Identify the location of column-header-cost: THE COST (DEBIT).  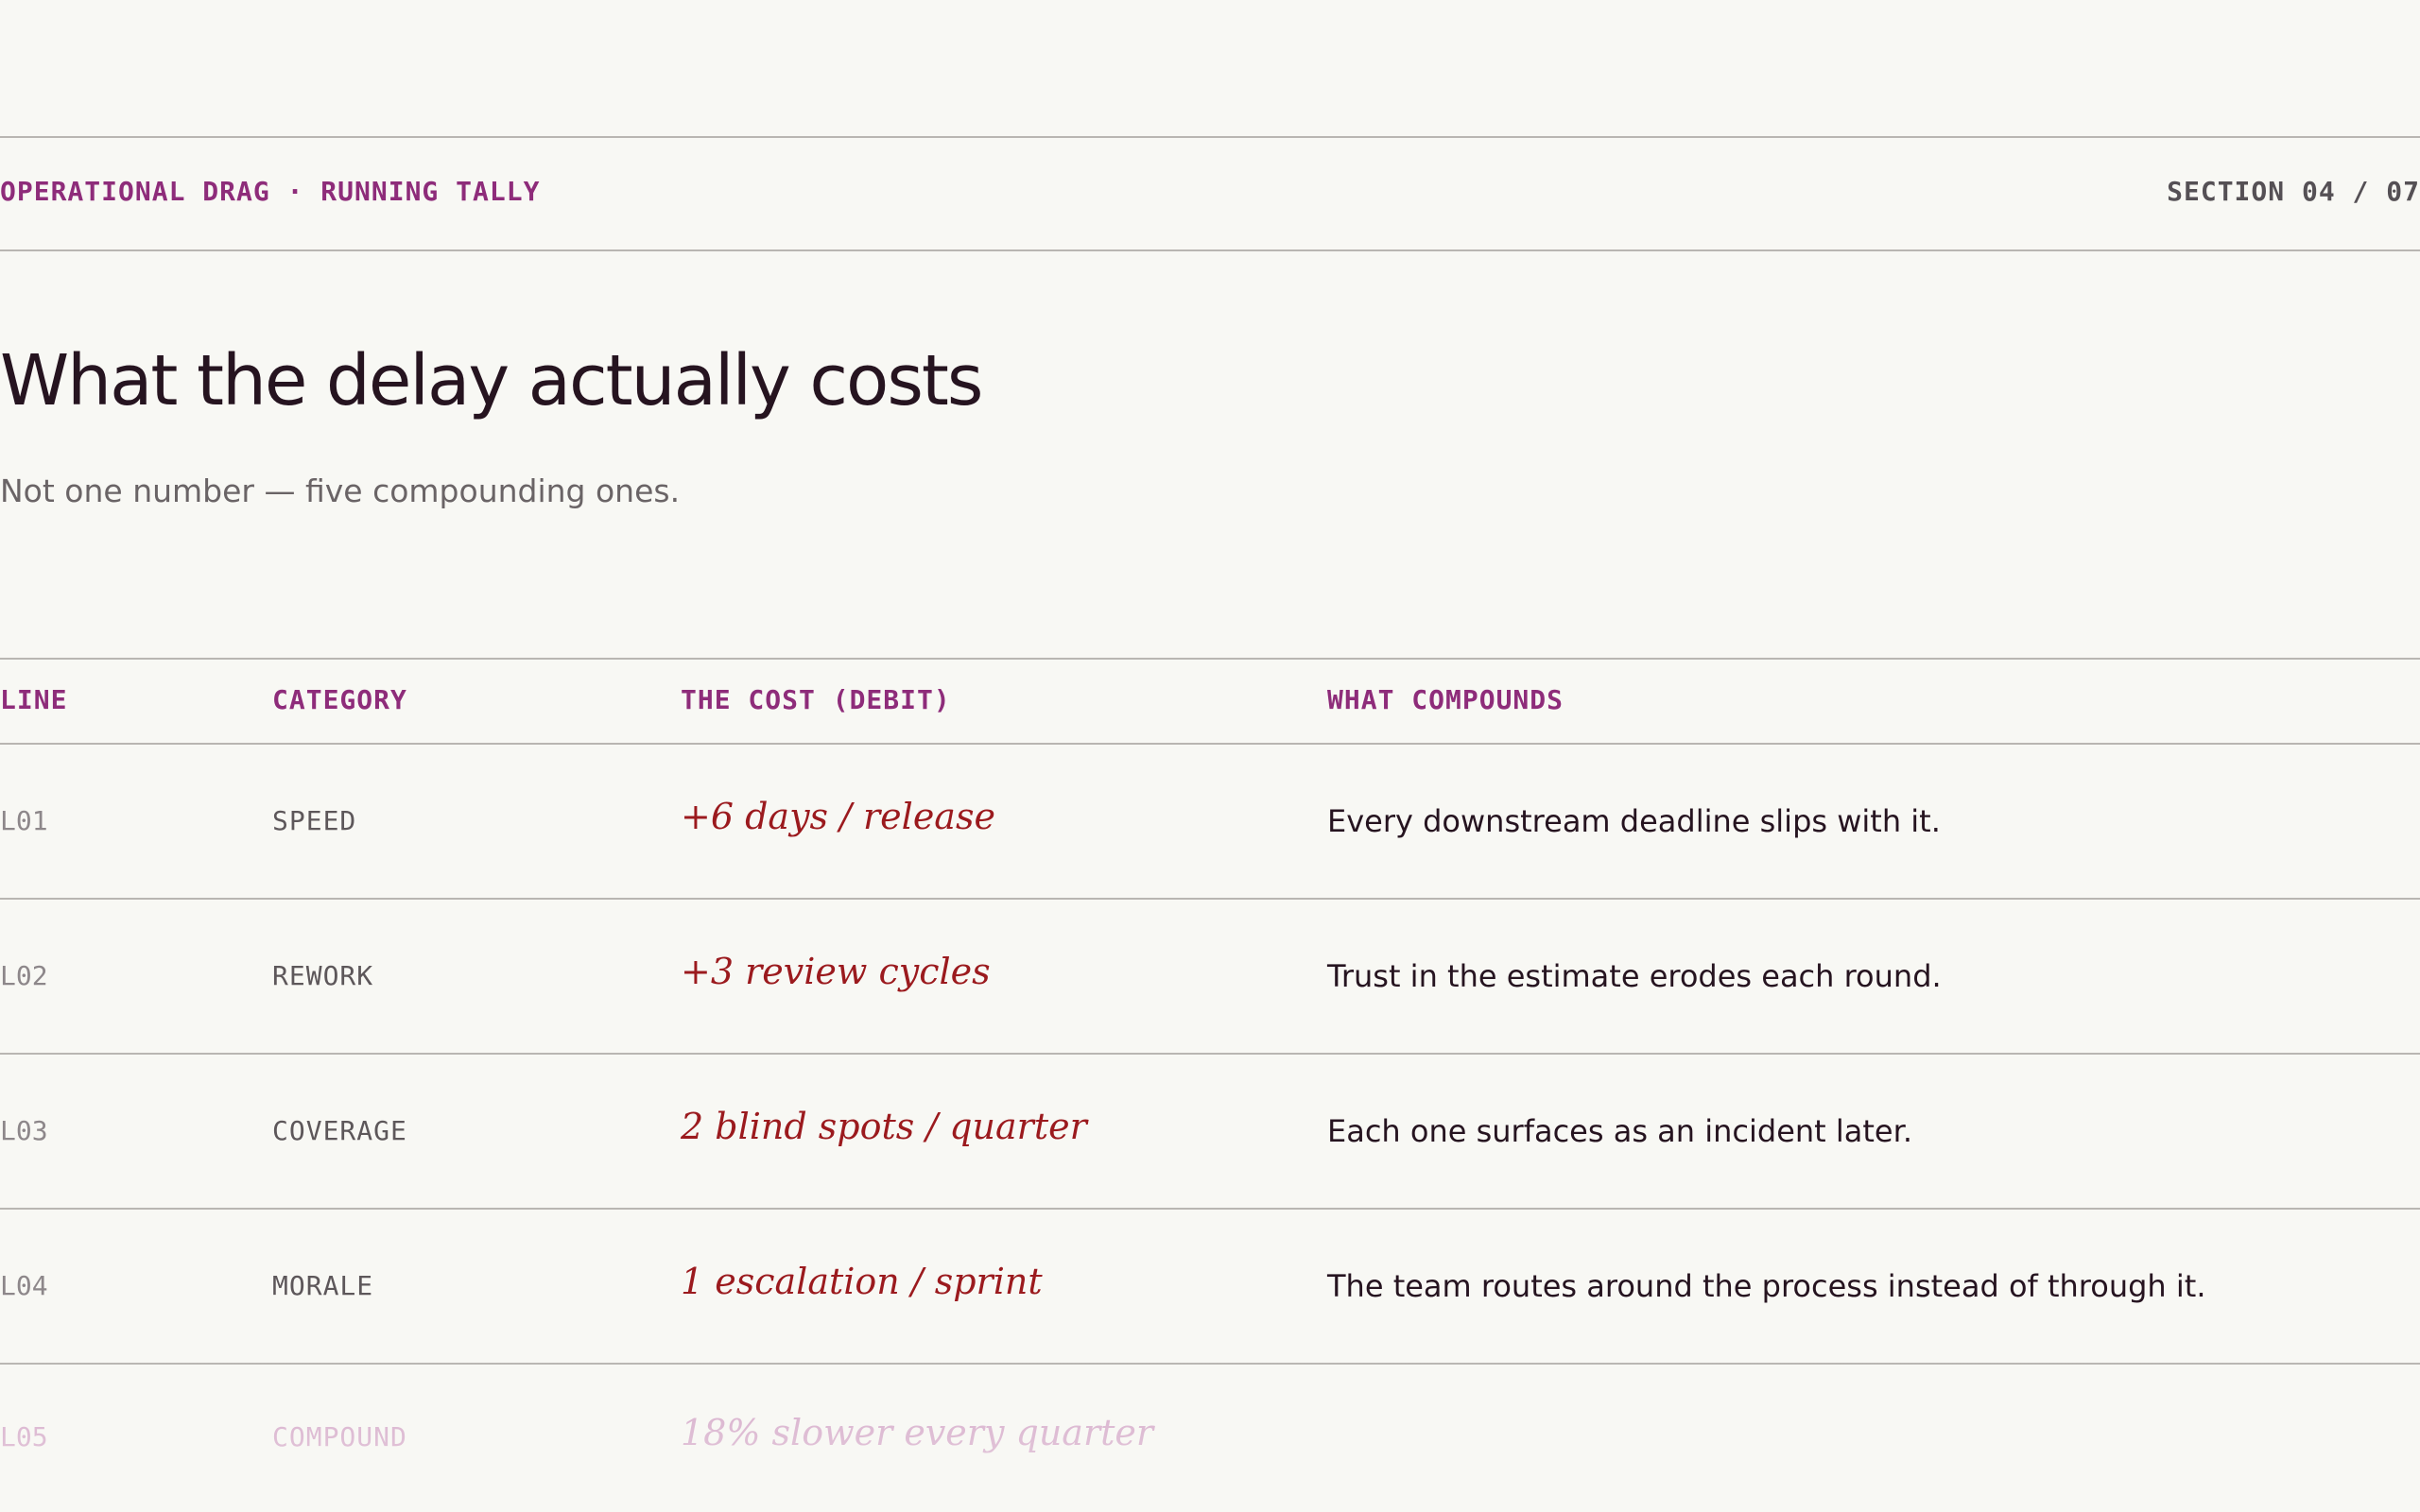
(816, 699).